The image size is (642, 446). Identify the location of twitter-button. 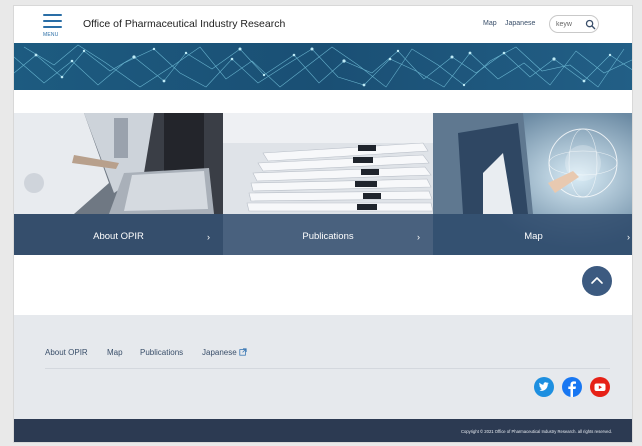
(544, 387).